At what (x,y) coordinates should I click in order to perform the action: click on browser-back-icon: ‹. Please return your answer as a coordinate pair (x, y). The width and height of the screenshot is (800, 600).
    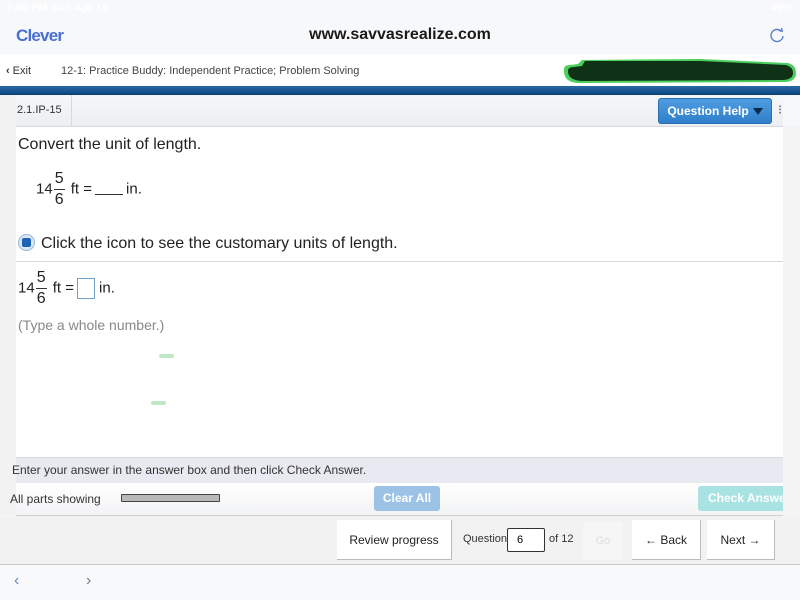
    Looking at the image, I should click on (16, 581).